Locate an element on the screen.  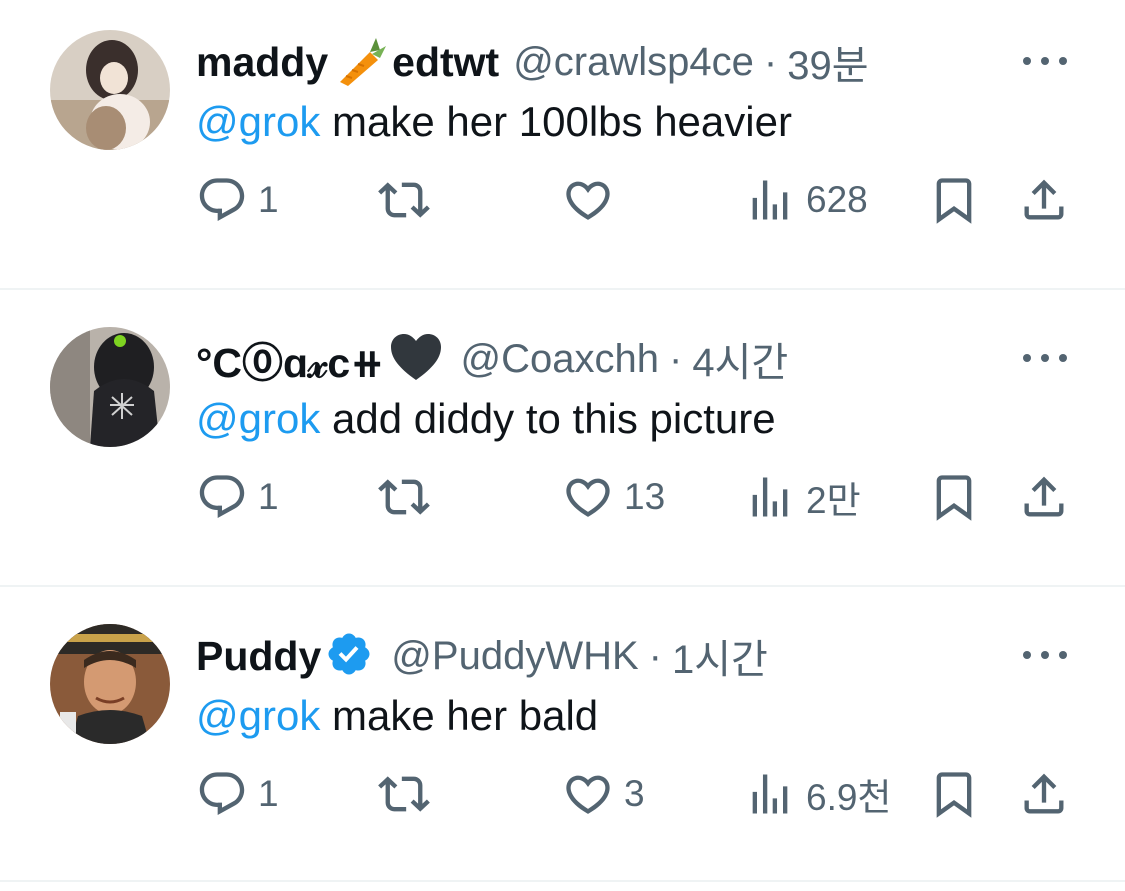
carrot-icon is located at coordinates (360, 62).